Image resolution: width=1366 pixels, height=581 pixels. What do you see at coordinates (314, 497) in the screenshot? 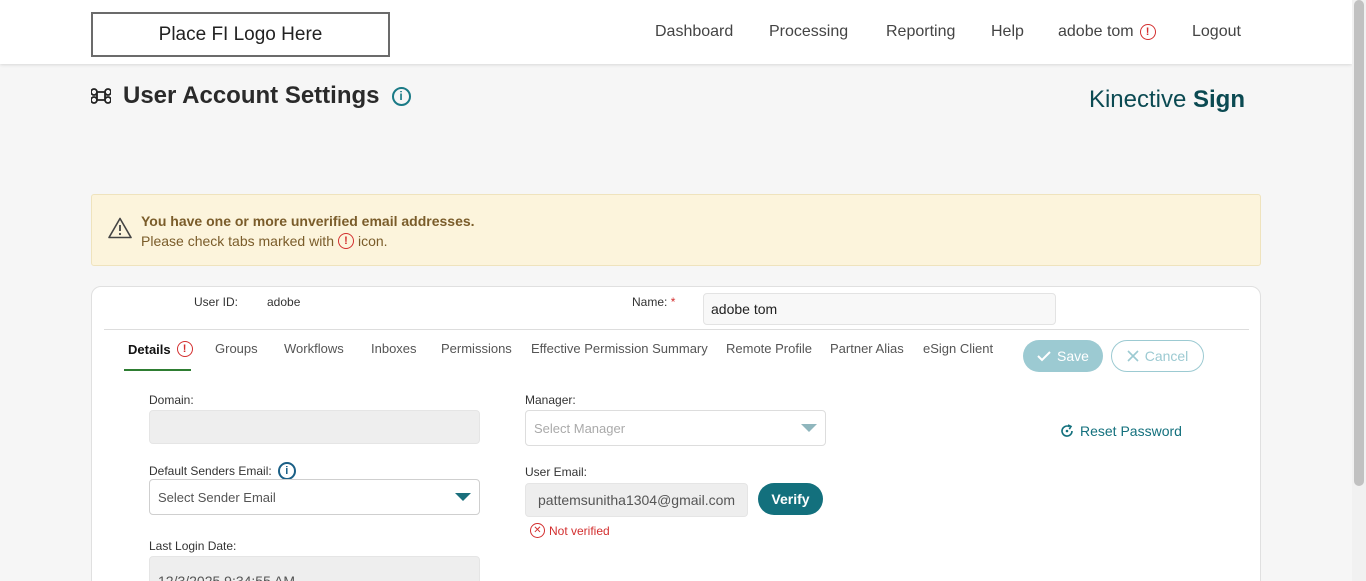
I see `default-sender-select: Select Sender Email` at bounding box center [314, 497].